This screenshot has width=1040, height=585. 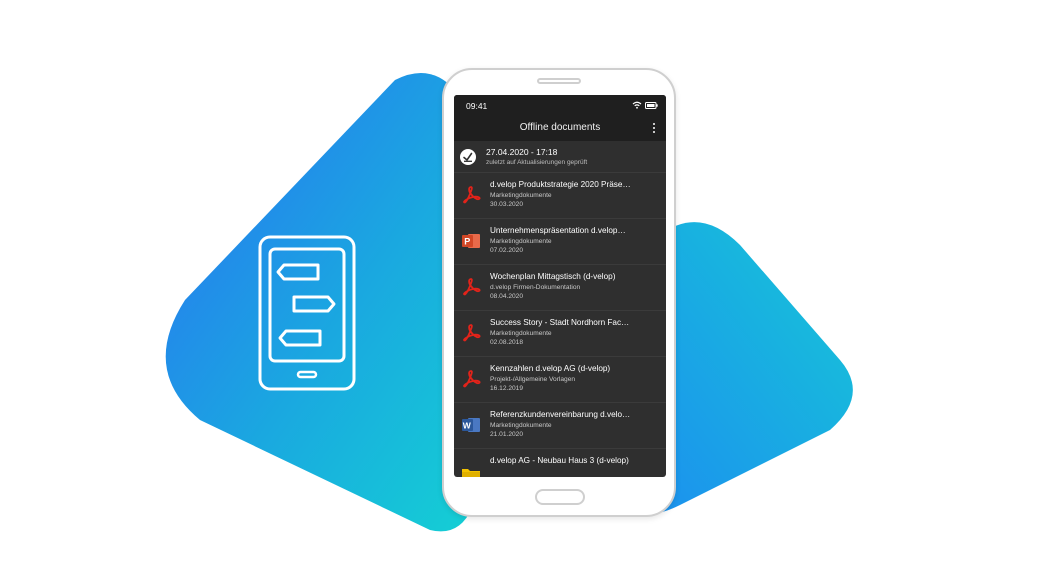 What do you see at coordinates (560, 497) in the screenshot?
I see `home-button` at bounding box center [560, 497].